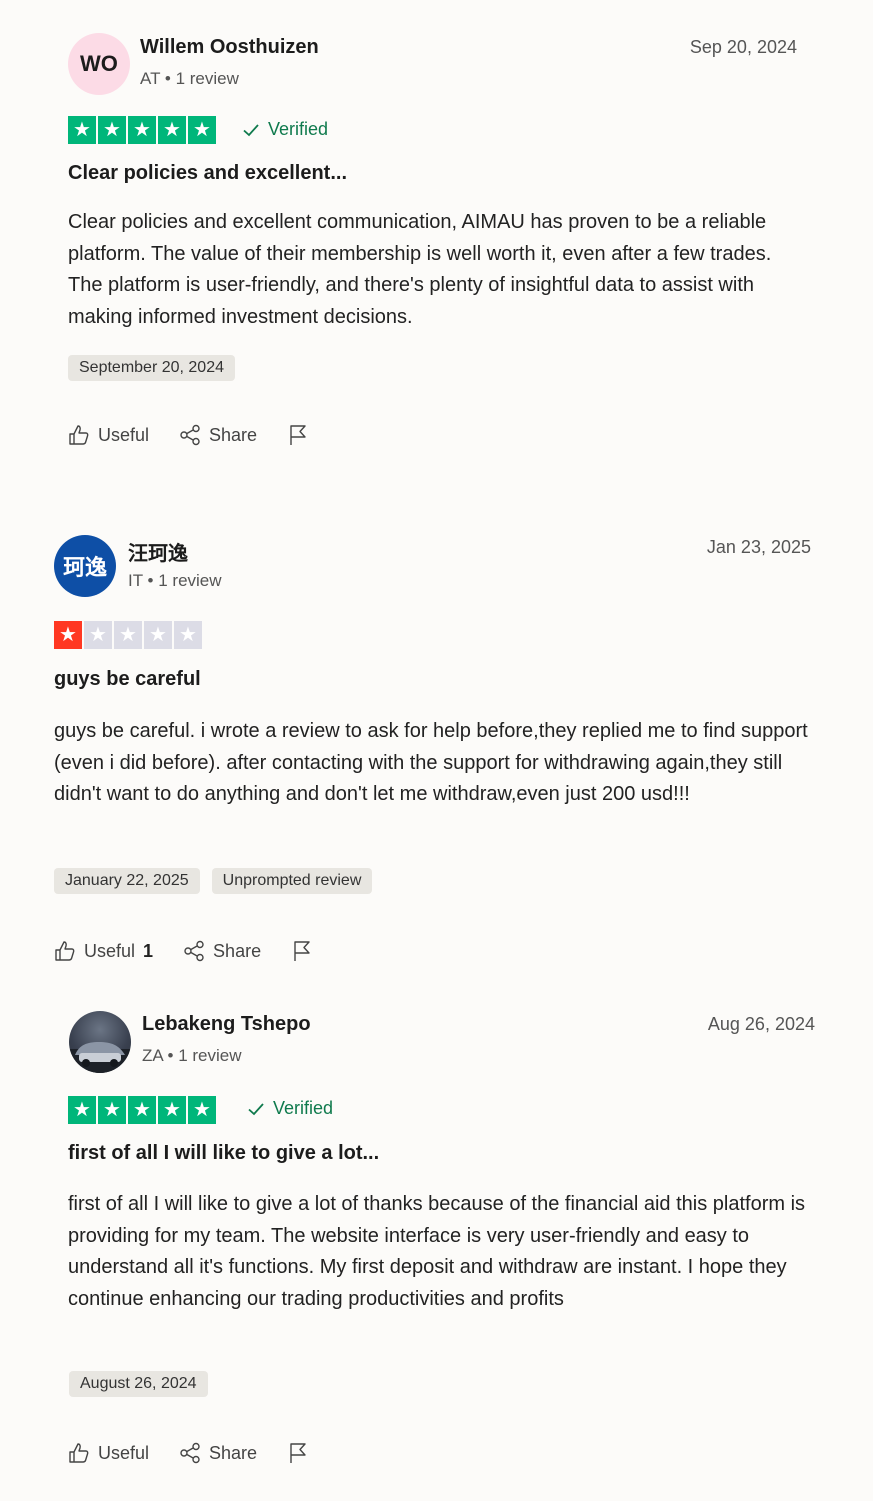 Image resolution: width=873 pixels, height=1501 pixels. What do you see at coordinates (158, 551) in the screenshot?
I see `reviewer-name: 汪珂逸` at bounding box center [158, 551].